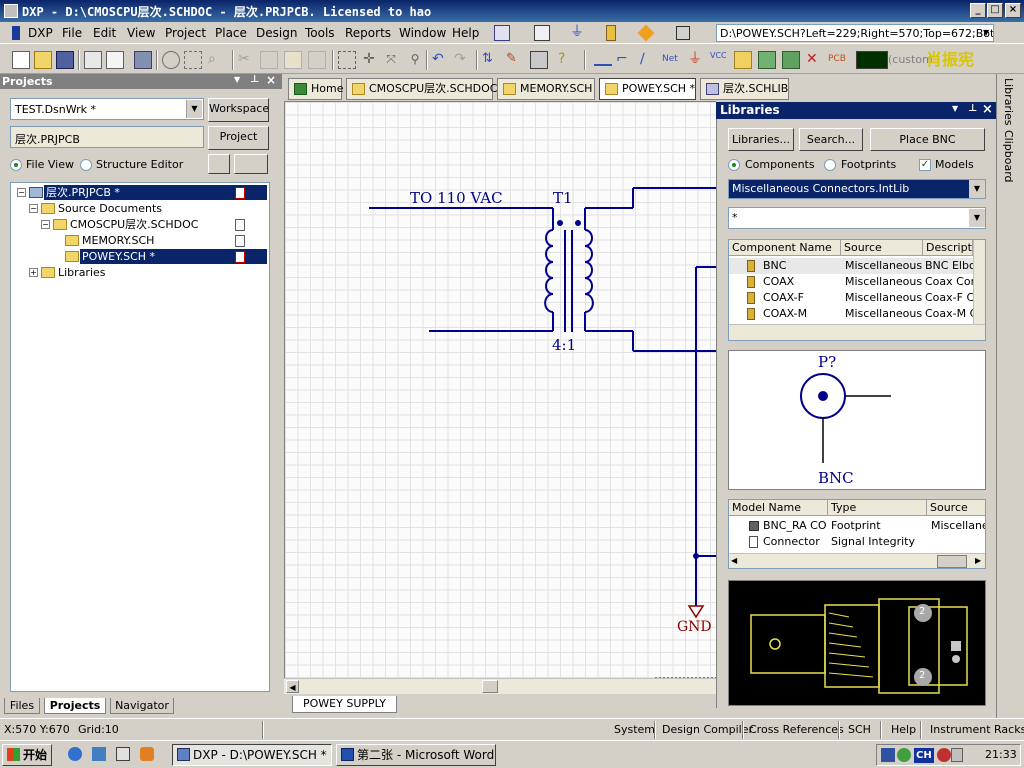 This screenshot has width=1024, height=768. Describe the element at coordinates (43, 60) in the screenshot. I see `open-icon` at that location.